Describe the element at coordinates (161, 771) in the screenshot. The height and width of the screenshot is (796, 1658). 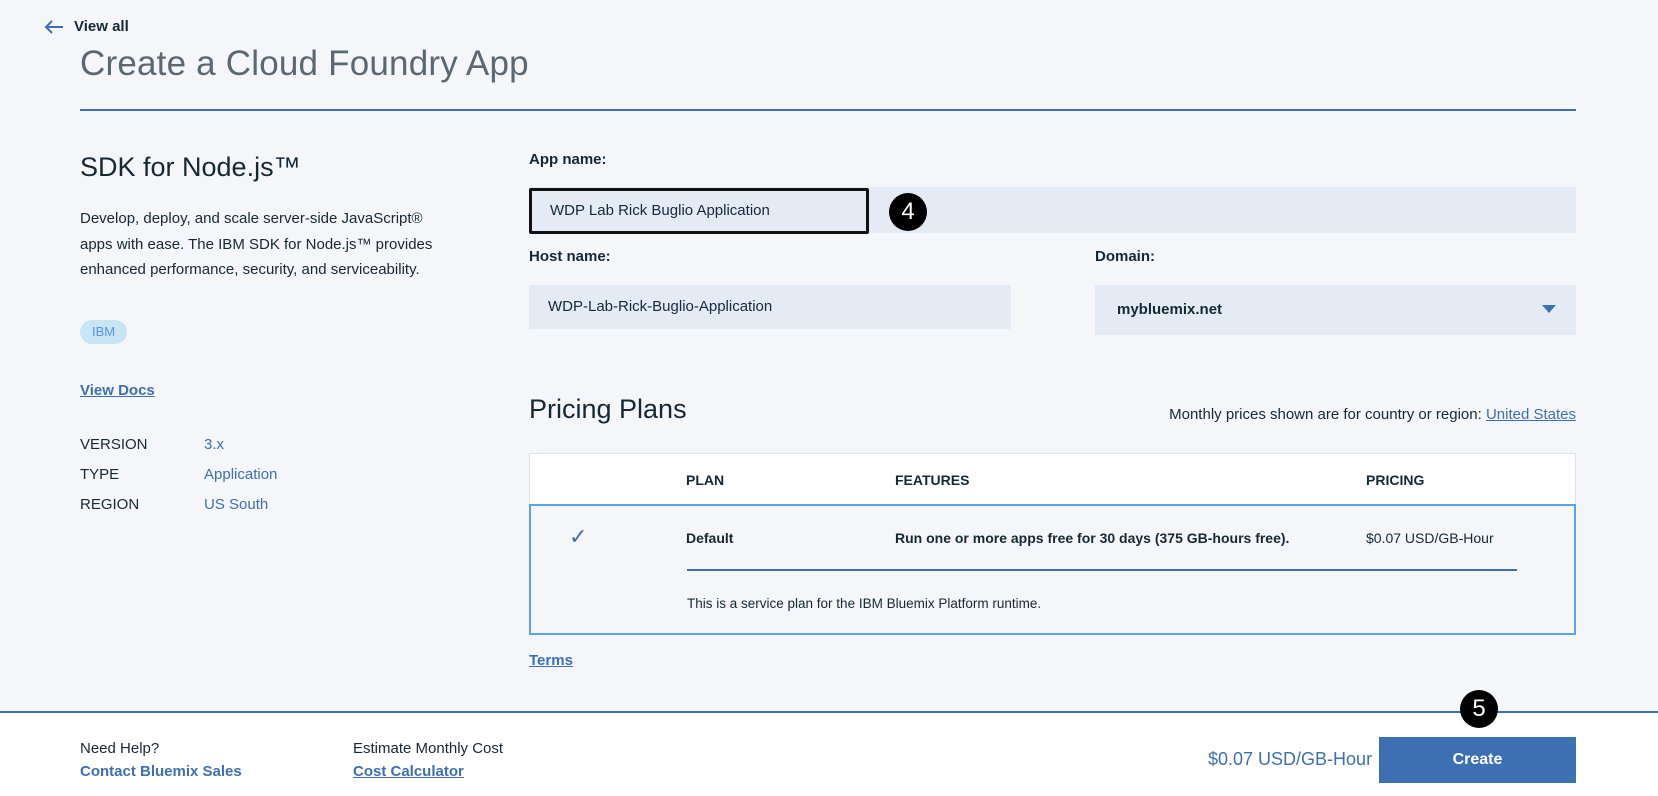
I see `contact-sales-link: Contact Bluemix Sales` at that location.